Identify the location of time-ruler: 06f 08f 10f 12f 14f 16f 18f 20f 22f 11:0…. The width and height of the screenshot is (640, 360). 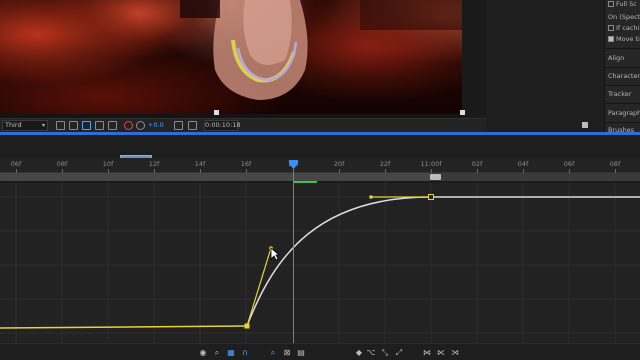
(320, 165).